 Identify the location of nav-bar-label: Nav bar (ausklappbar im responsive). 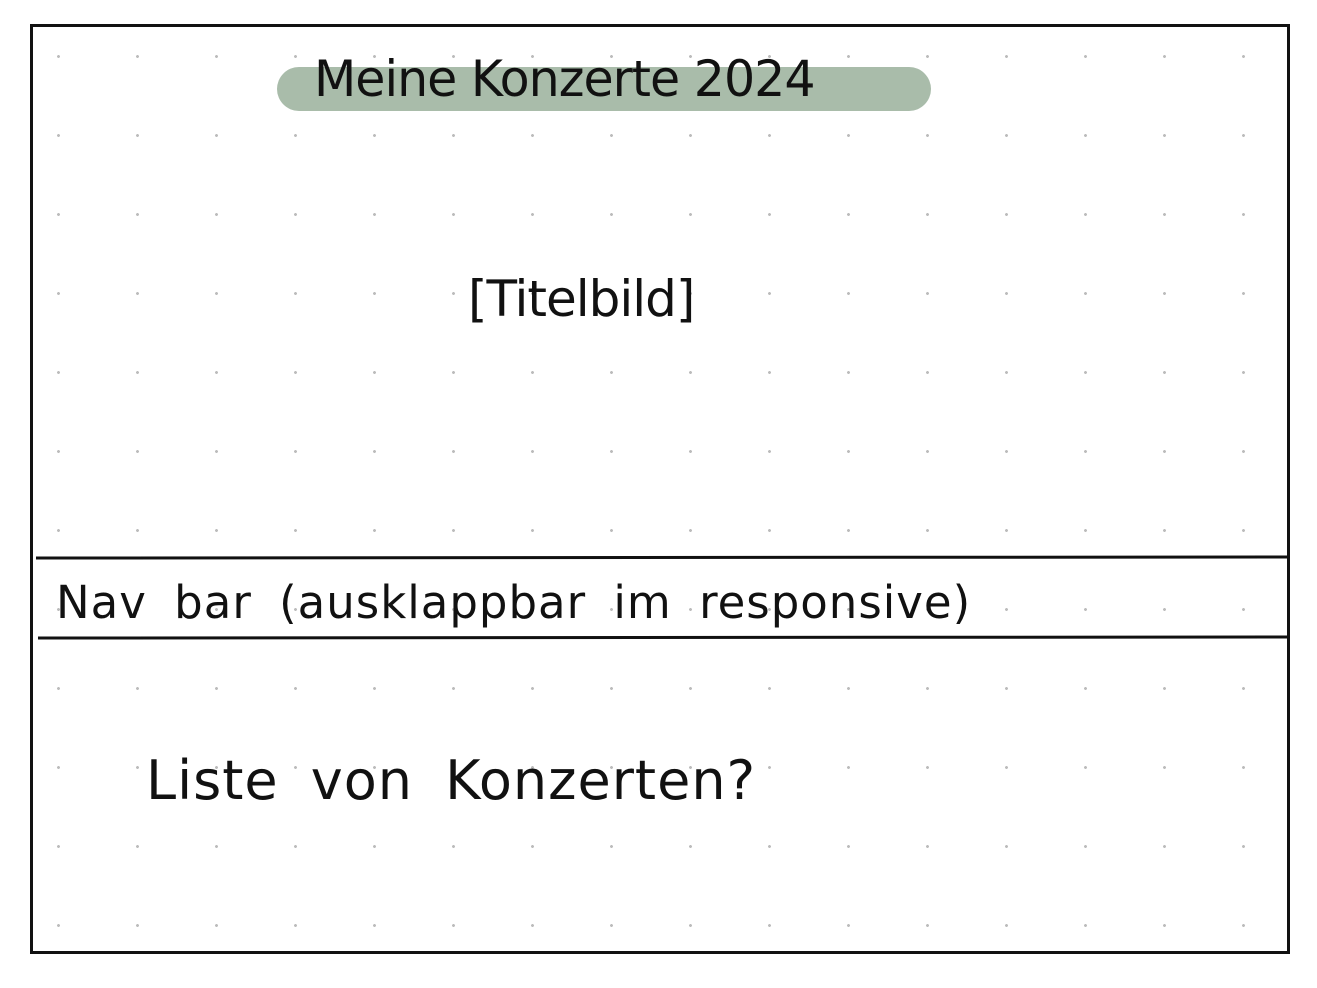
(514, 602).